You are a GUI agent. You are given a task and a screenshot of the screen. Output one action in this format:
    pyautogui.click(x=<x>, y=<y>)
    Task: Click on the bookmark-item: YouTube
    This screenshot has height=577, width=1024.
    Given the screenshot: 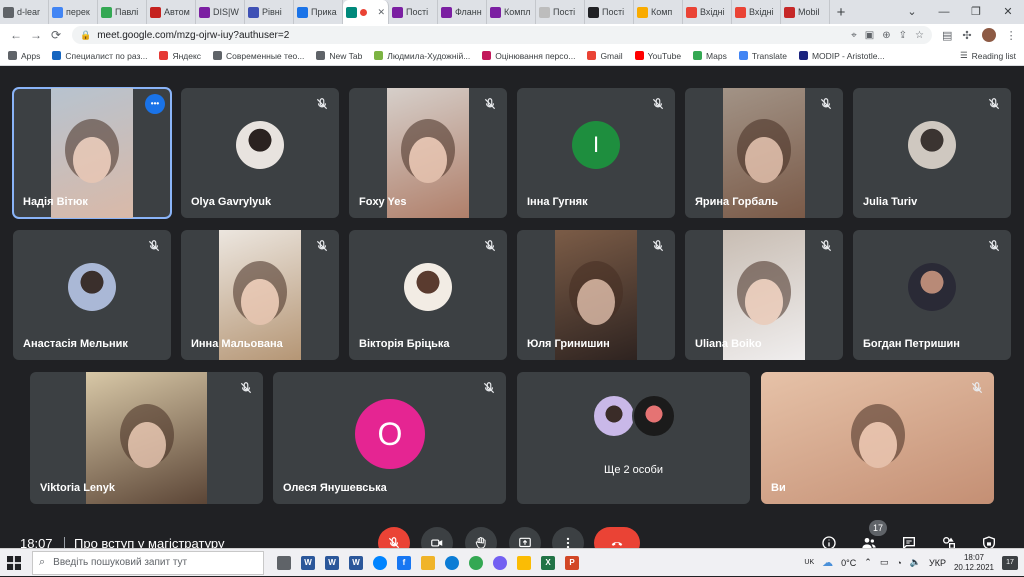 What is the action you would take?
    pyautogui.click(x=657, y=56)
    